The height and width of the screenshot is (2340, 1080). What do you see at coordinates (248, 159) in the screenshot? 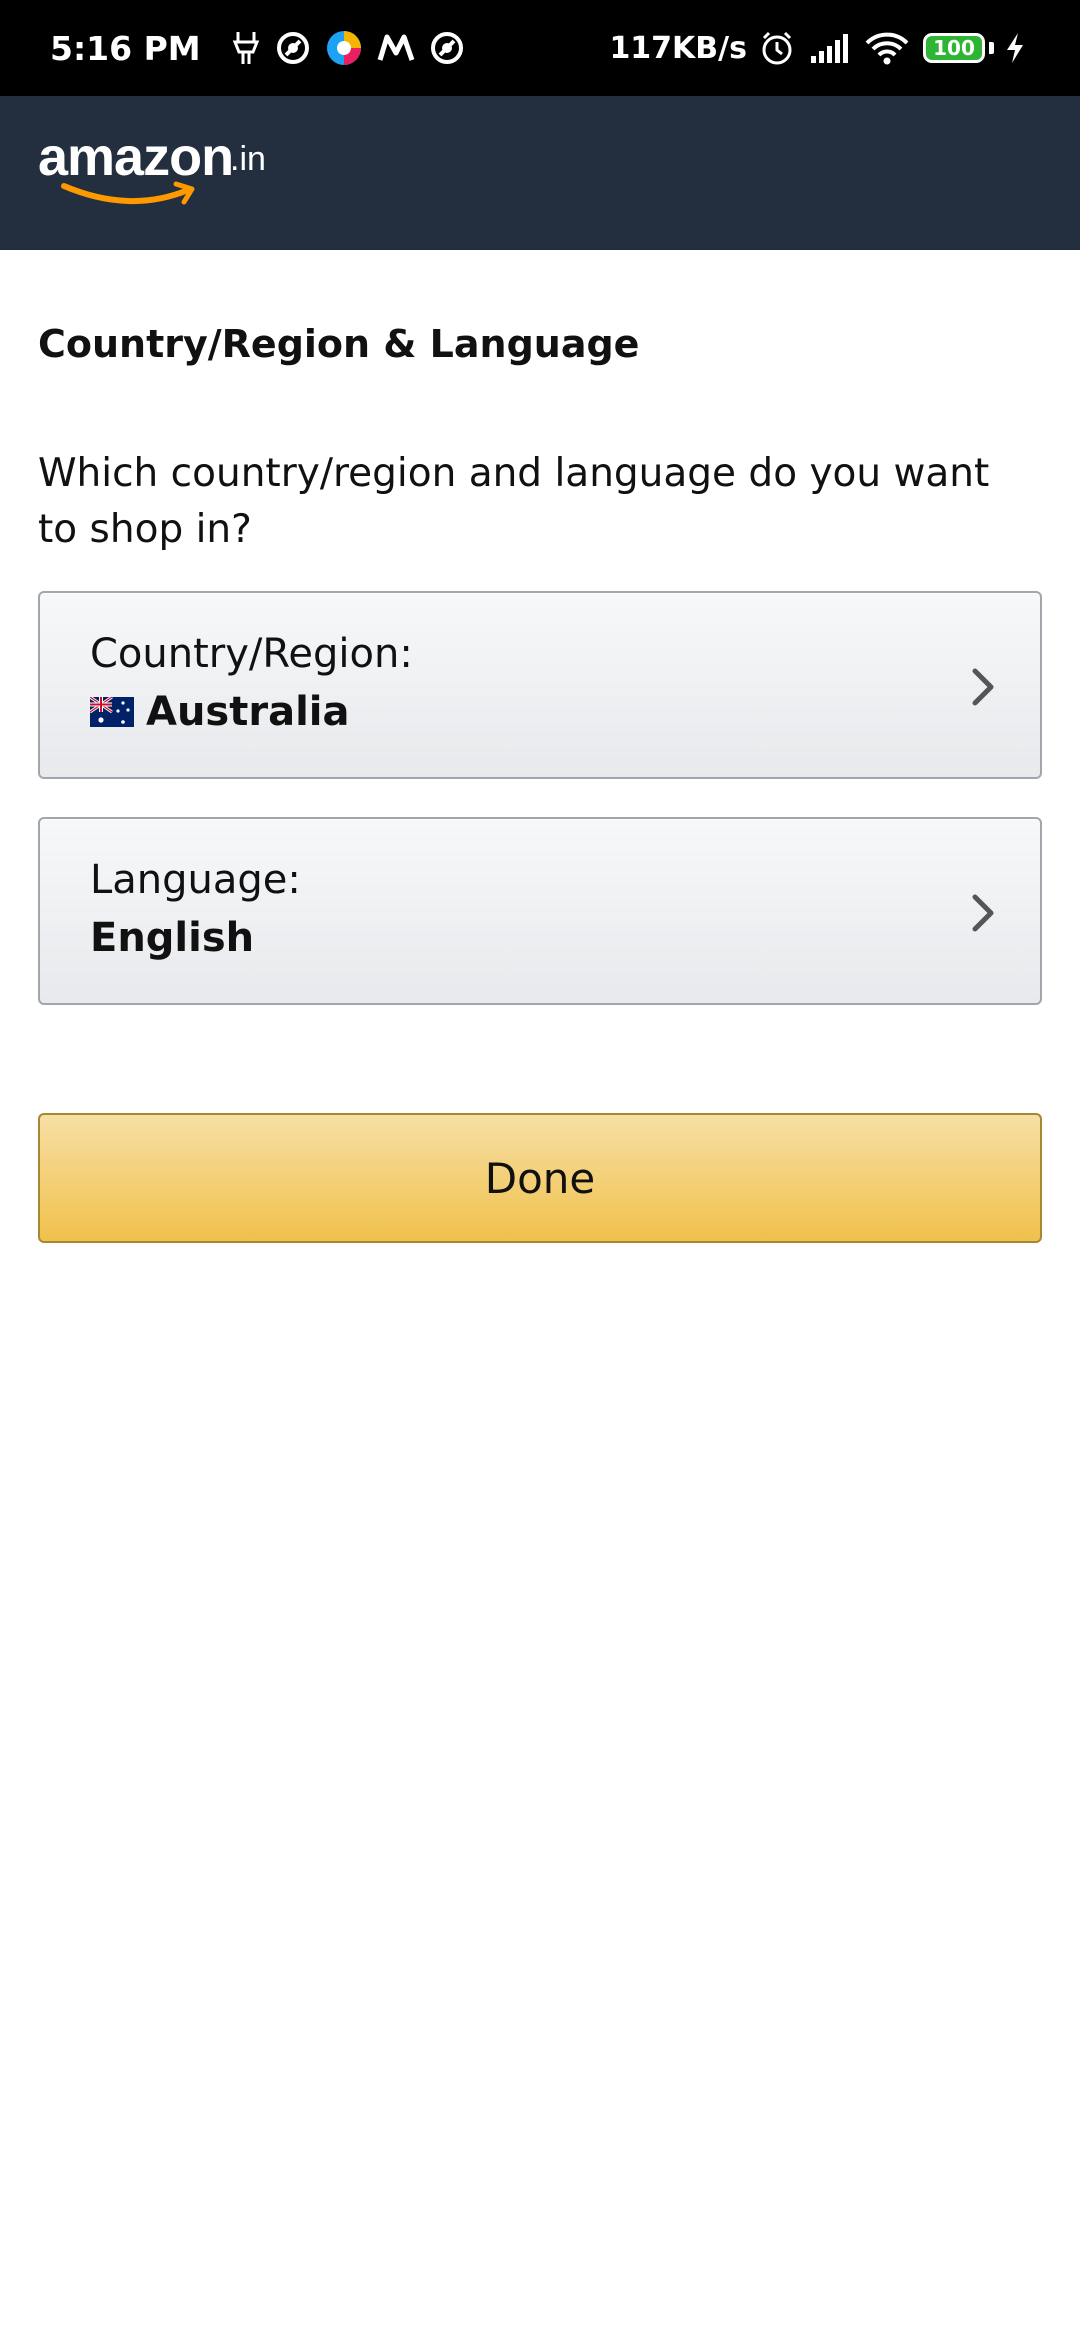
I see `logo-suffix: .in` at bounding box center [248, 159].